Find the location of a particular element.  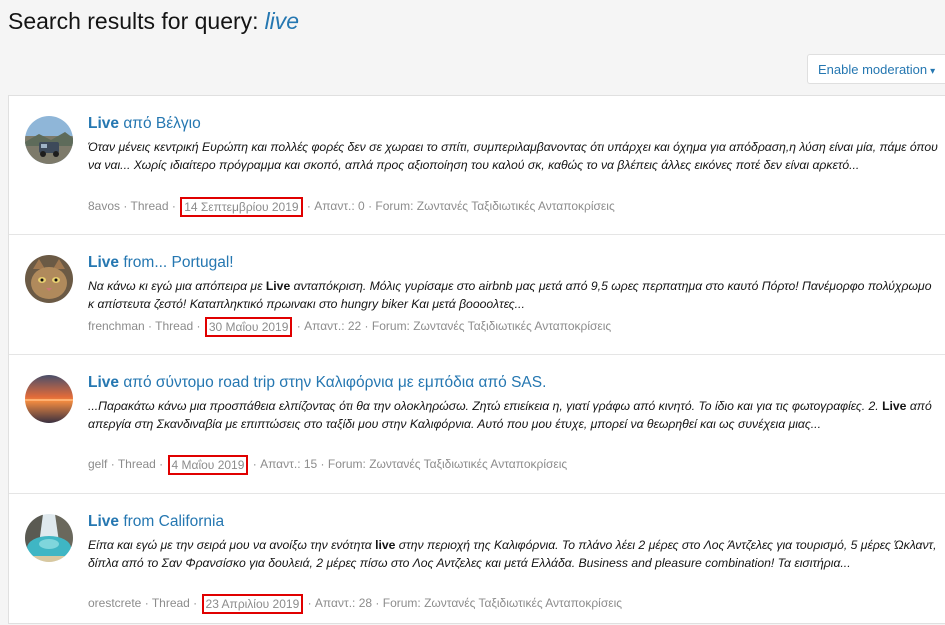

avatar-8avos is located at coordinates (49, 140).